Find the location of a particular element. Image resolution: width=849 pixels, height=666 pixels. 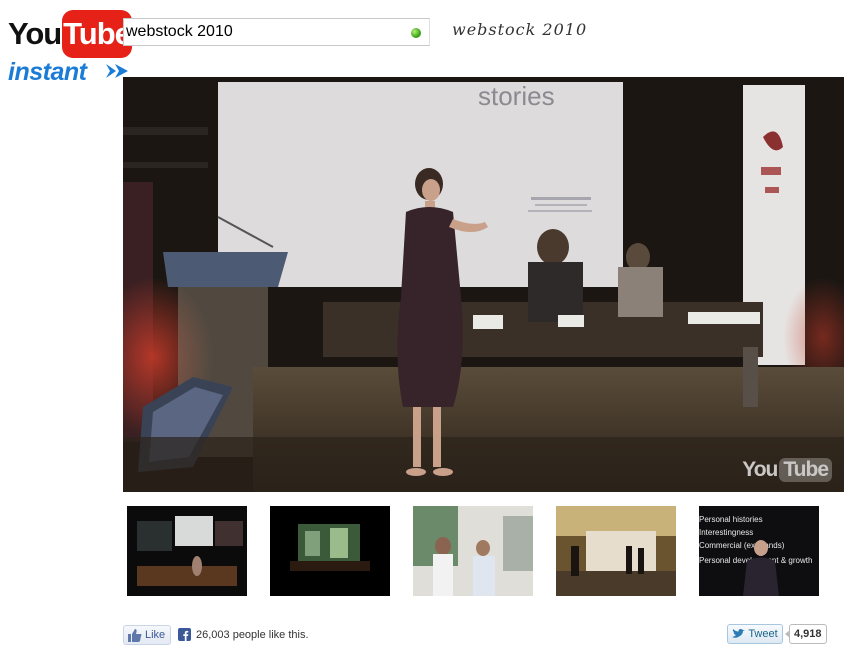

logo-instant-text: instant is located at coordinates (47, 72).